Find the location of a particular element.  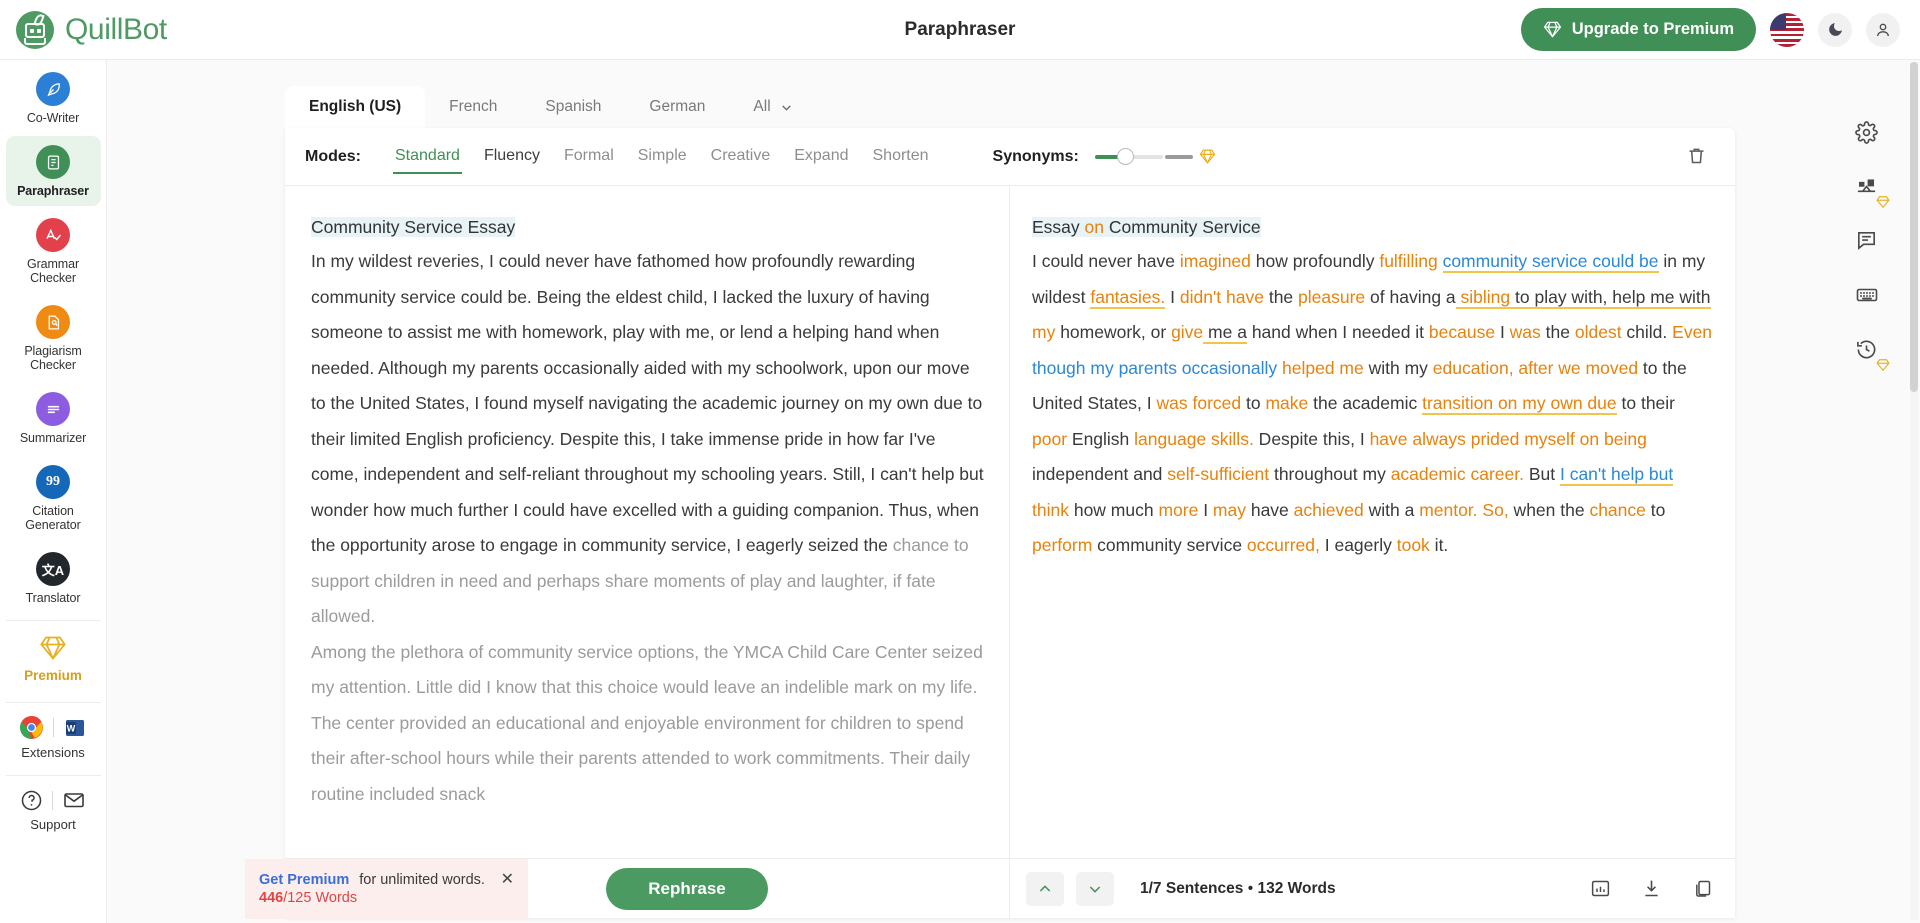

output-text-run: English is located at coordinates (1100, 439).